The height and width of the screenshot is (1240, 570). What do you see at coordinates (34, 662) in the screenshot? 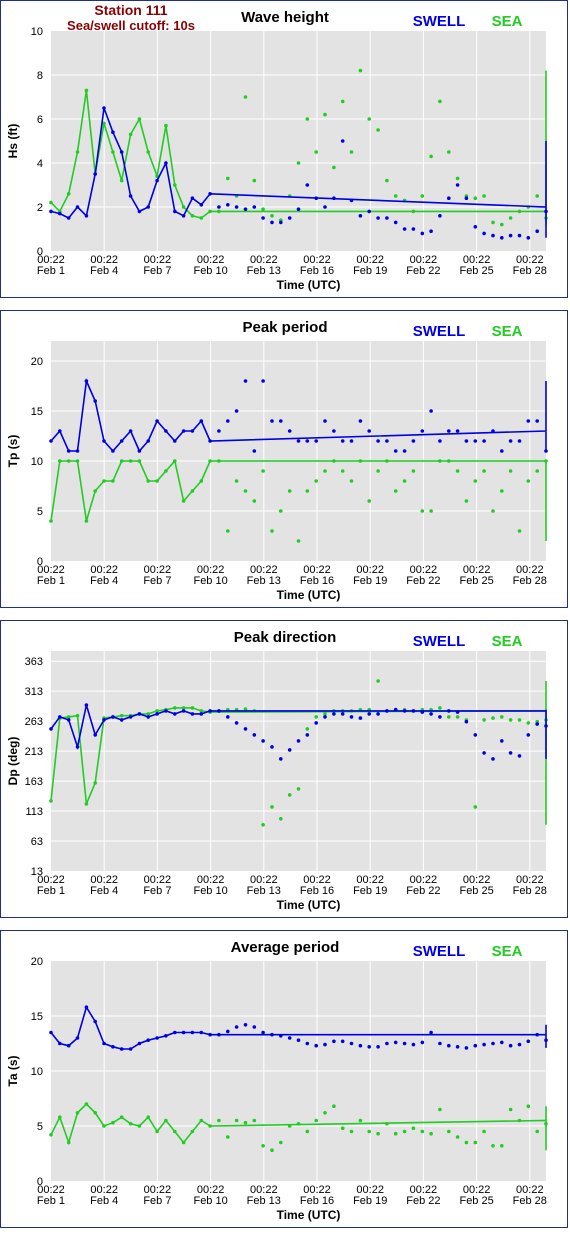
I see `y-tick-label: 363` at bounding box center [34, 662].